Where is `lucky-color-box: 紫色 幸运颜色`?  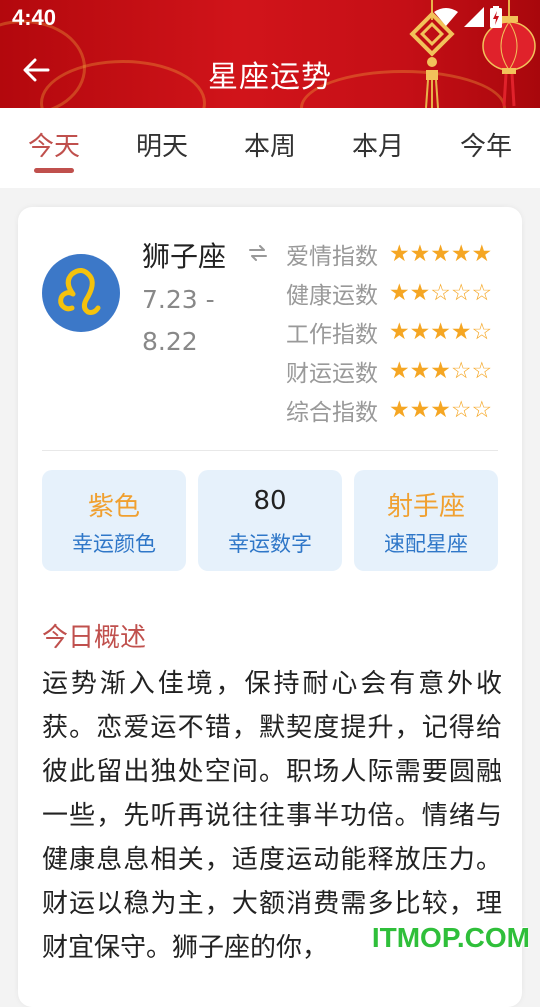
lucky-color-box: 紫色 幸运颜色 is located at coordinates (114, 520).